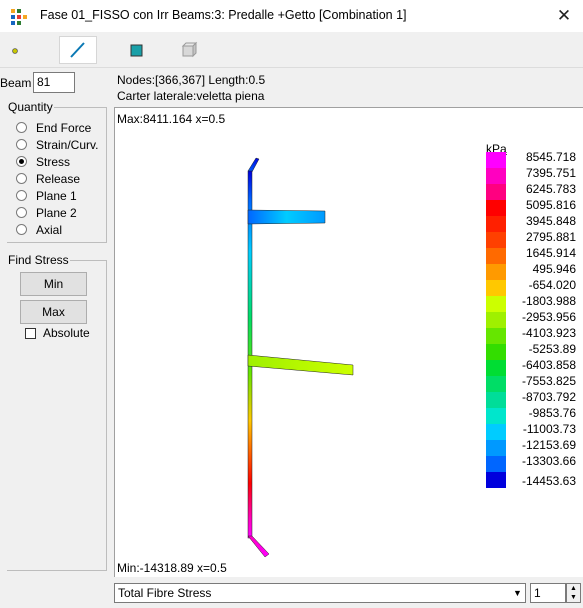  Describe the element at coordinates (550, 221) in the screenshot. I see `legend-value: 3945.848` at that location.